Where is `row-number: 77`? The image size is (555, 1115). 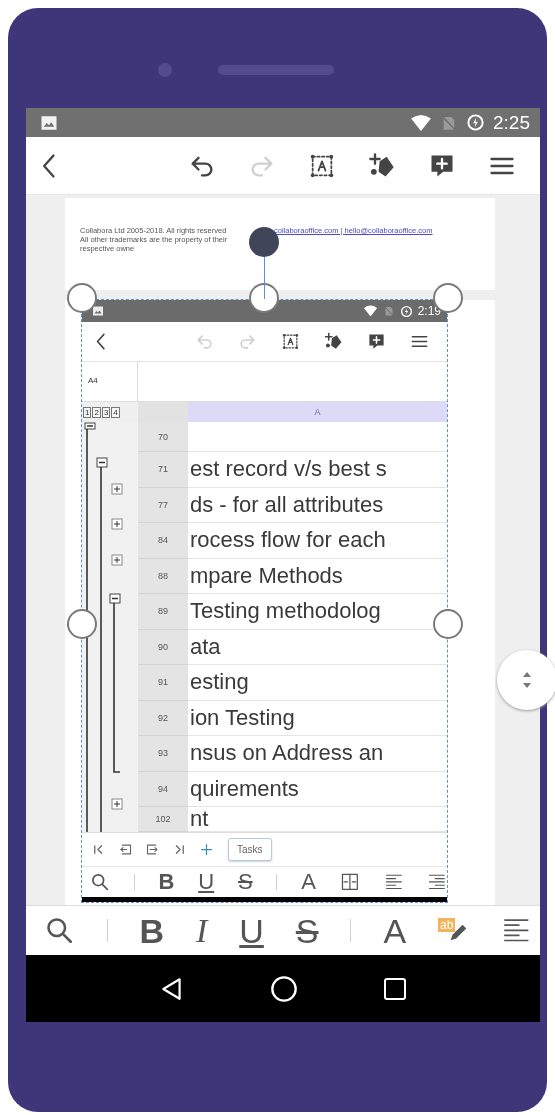 row-number: 77 is located at coordinates (163, 505).